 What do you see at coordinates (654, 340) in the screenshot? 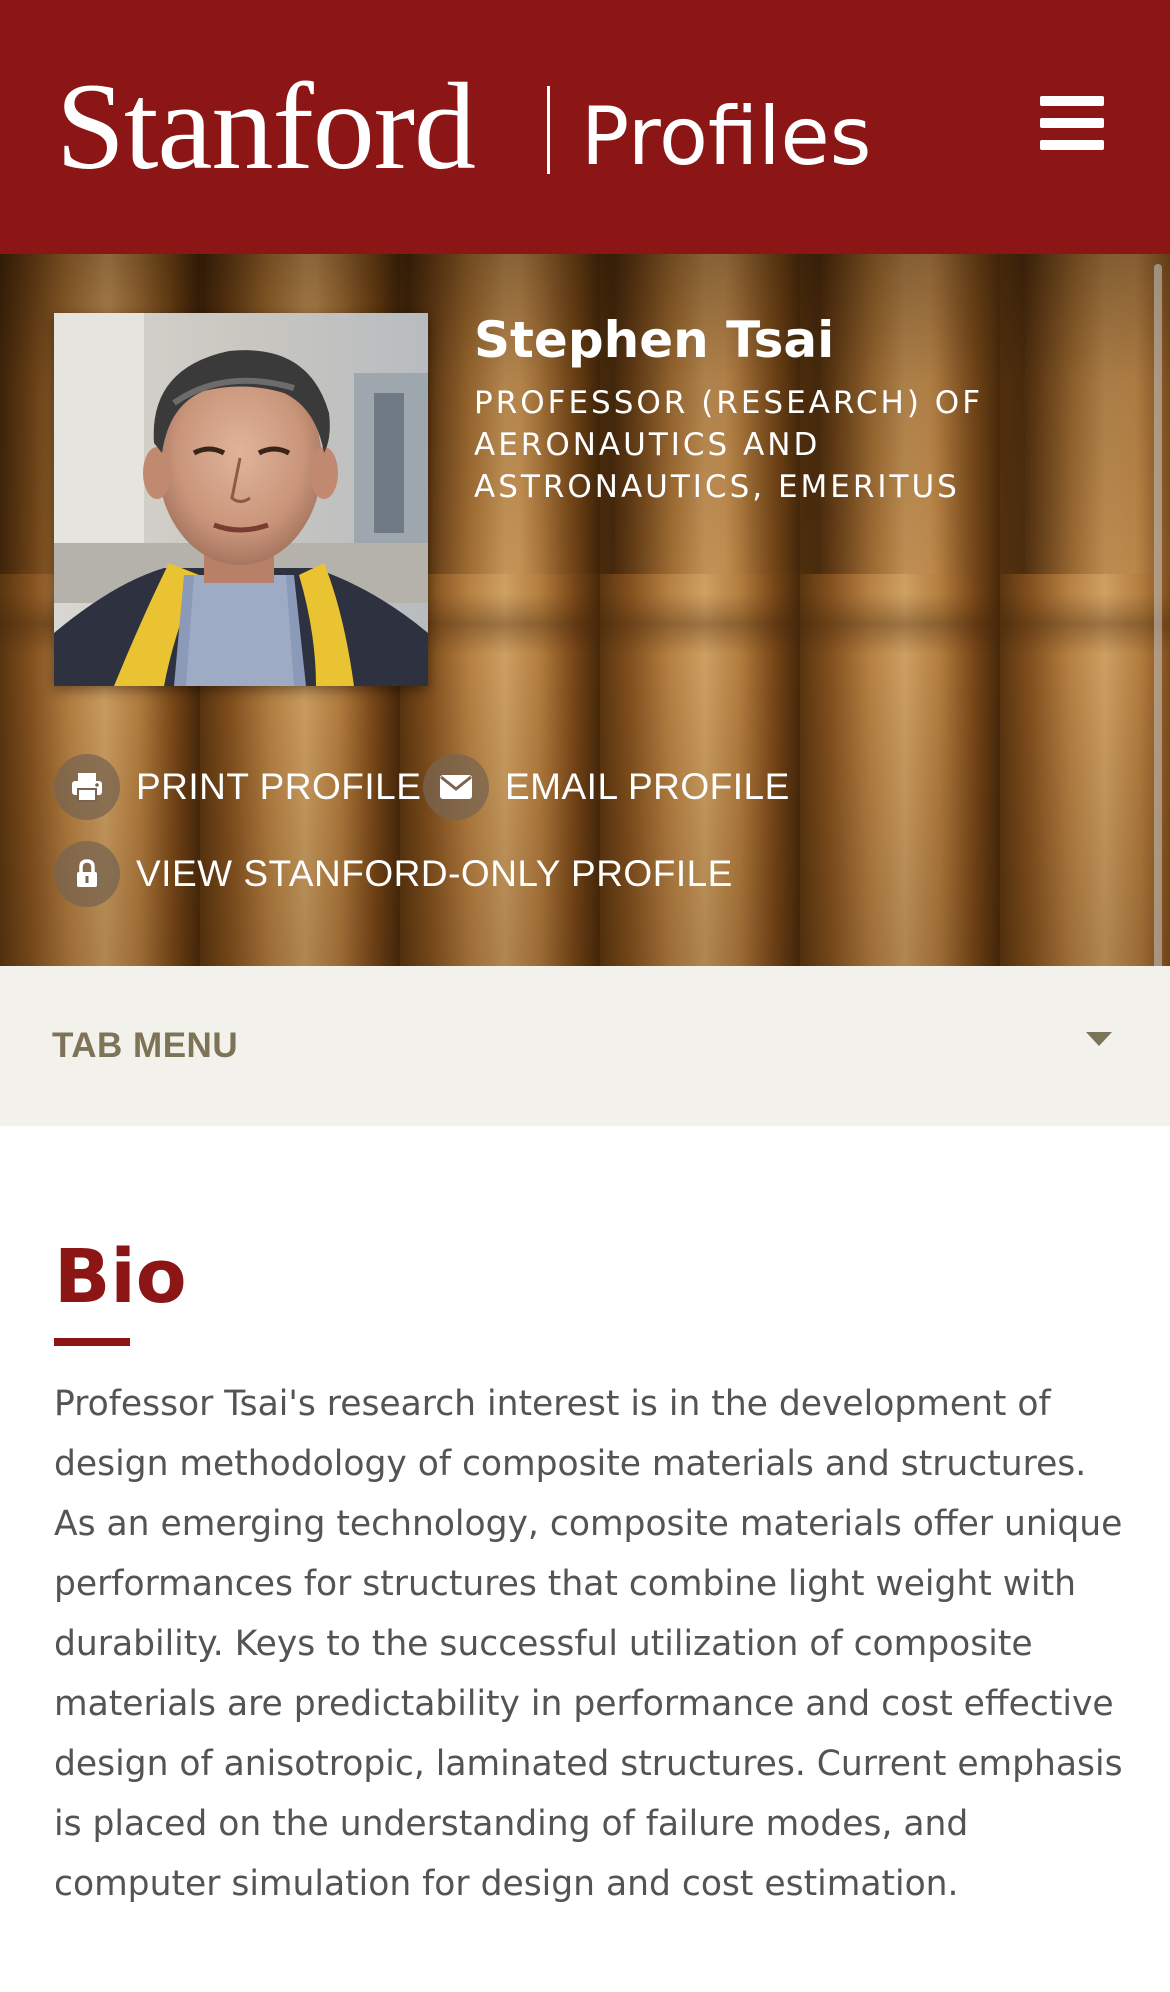
I see `profile-name: Stephen Tsai` at bounding box center [654, 340].